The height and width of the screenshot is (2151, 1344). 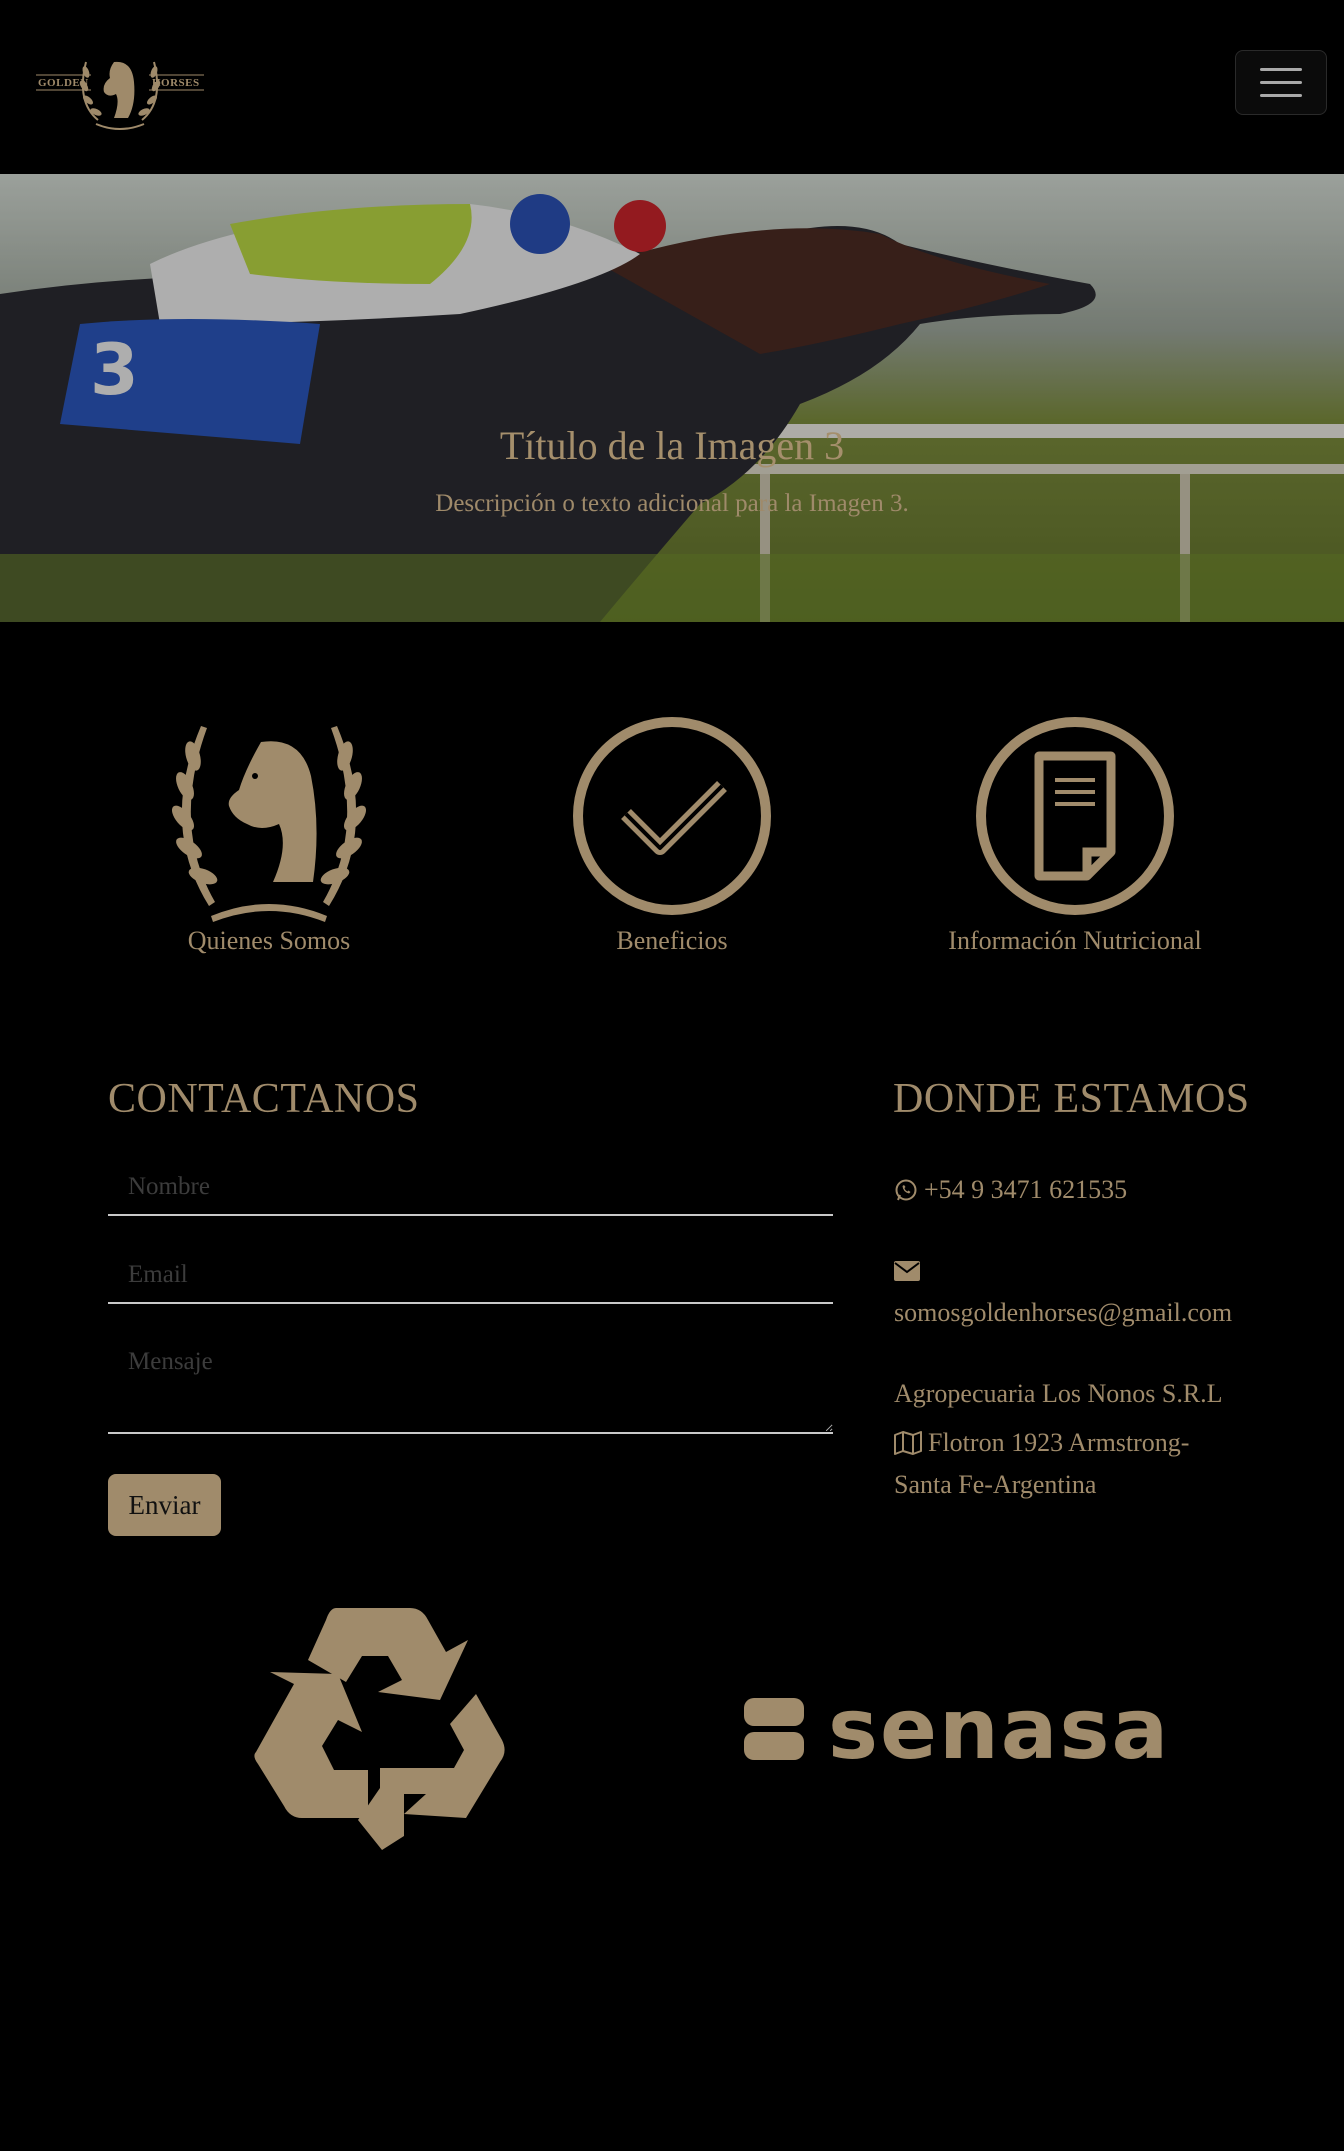 I want to click on phone-contact: +54 9 3471 621535, so click(x=1010, y=1192).